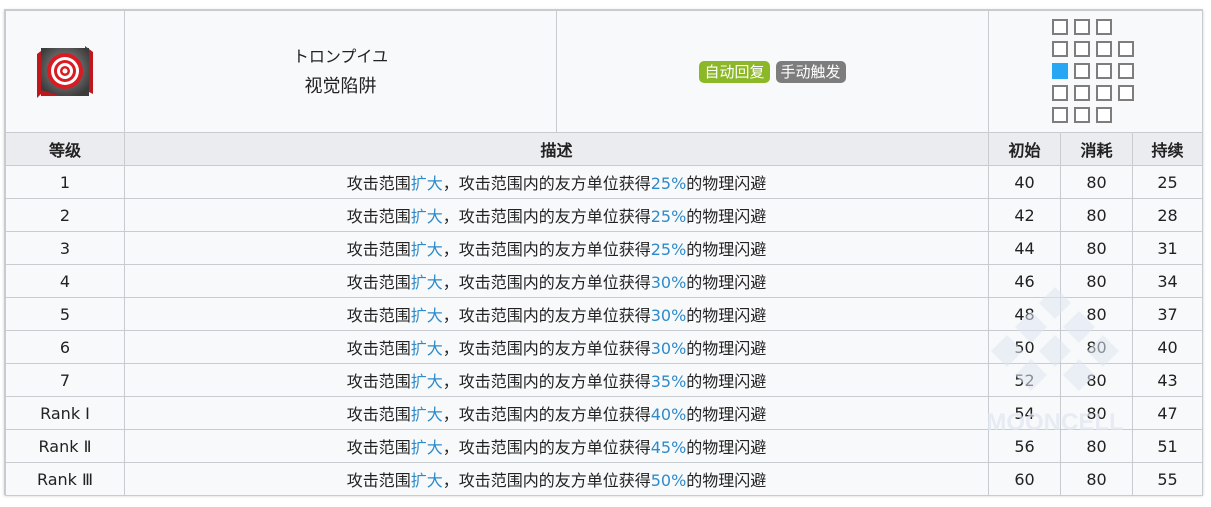 The height and width of the screenshot is (507, 1211). What do you see at coordinates (1024, 446) in the screenshot?
I see `initial-sp-cell: 56` at bounding box center [1024, 446].